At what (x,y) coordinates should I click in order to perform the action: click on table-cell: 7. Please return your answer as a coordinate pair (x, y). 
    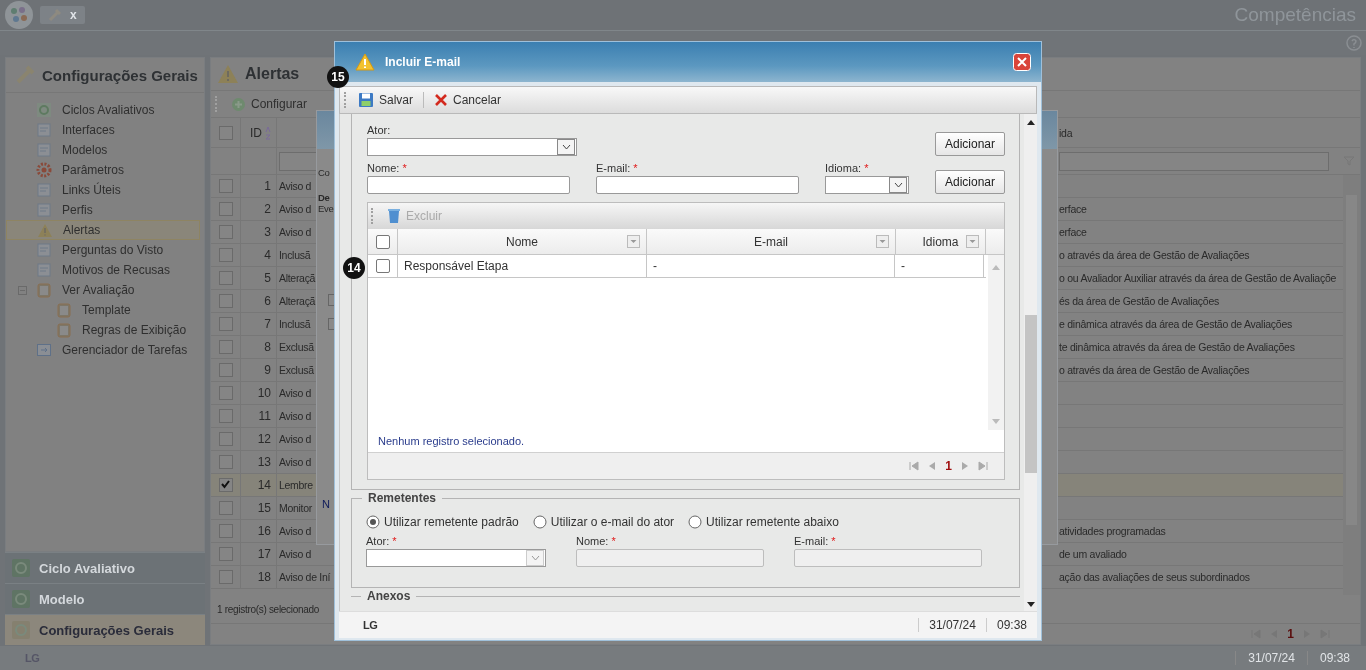
    Looking at the image, I should click on (267, 324).